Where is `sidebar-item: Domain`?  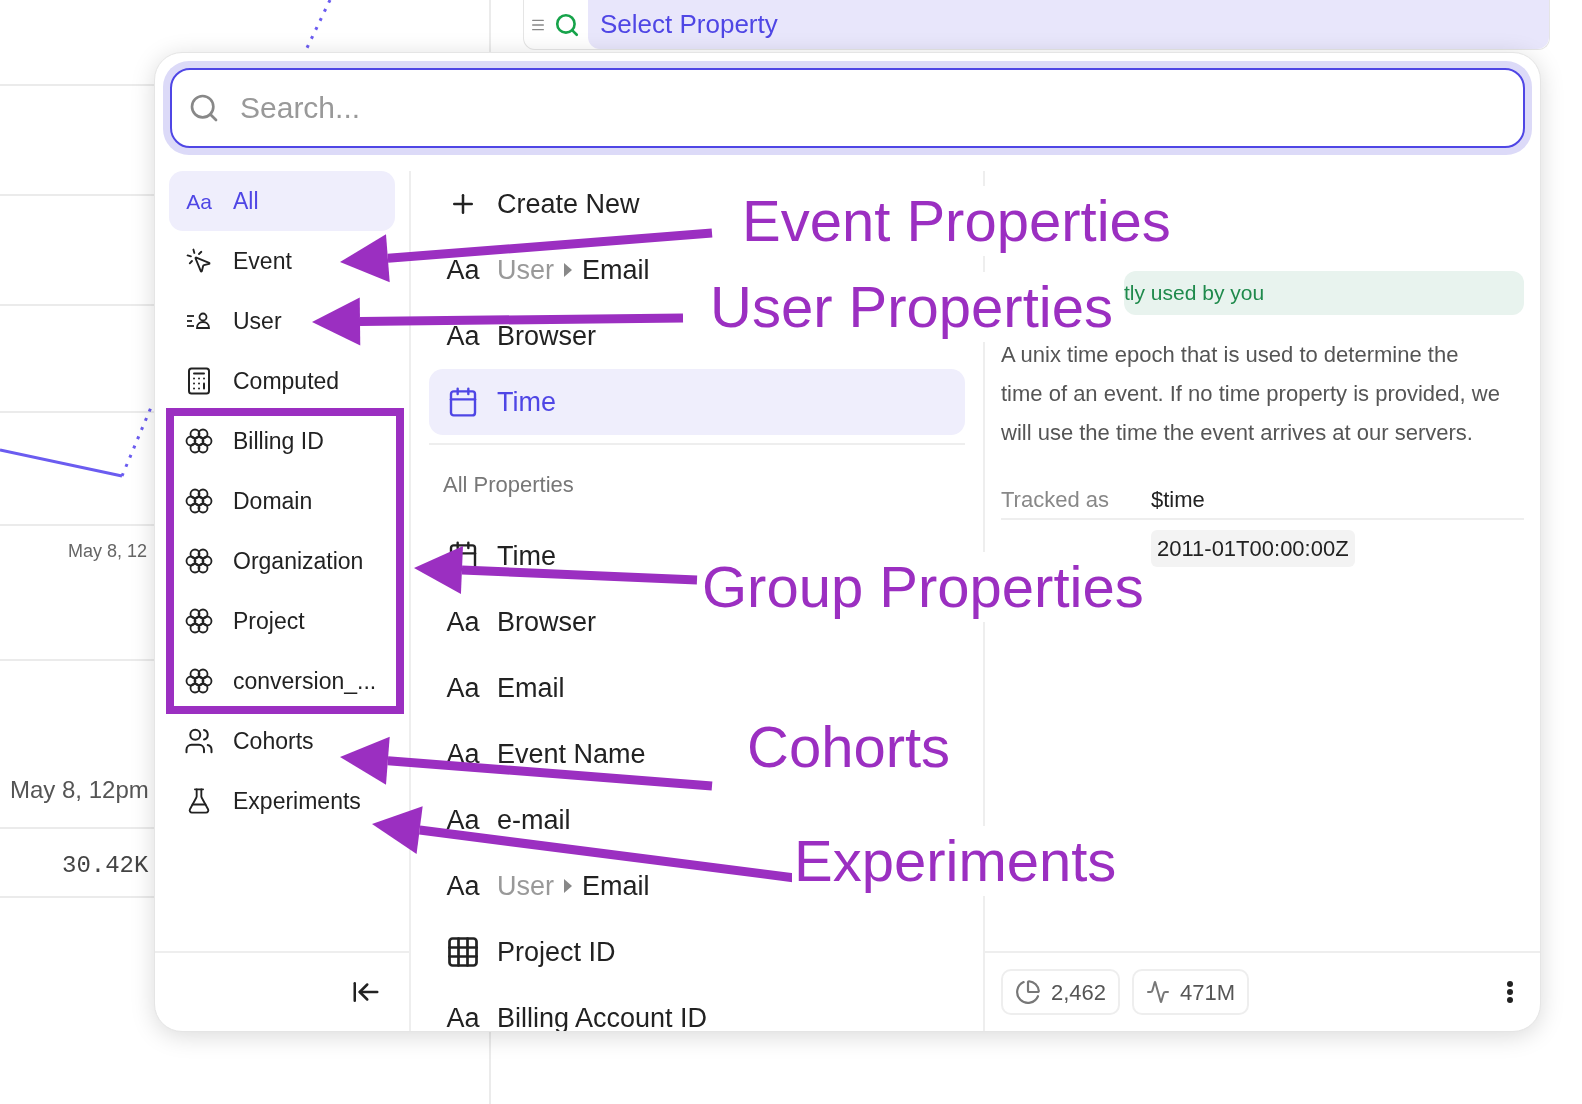 sidebar-item: Domain is located at coordinates (244, 501).